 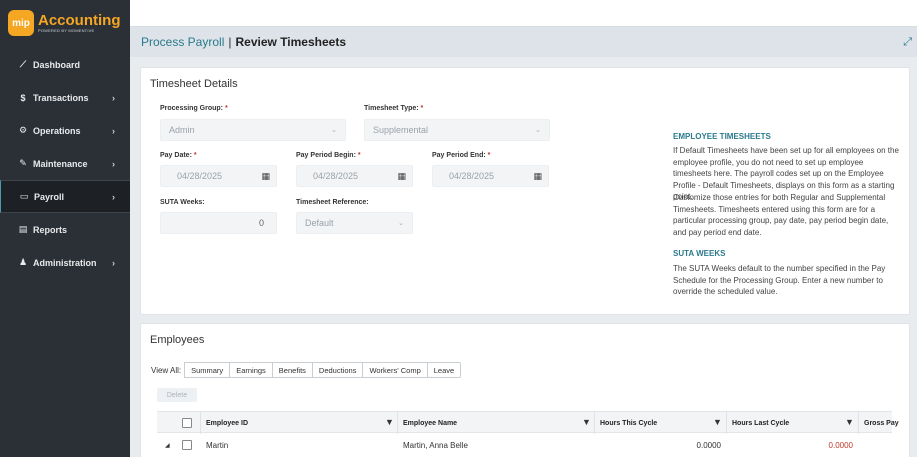 I want to click on column-header-gross-pay: Gross Pay, so click(x=883, y=423).